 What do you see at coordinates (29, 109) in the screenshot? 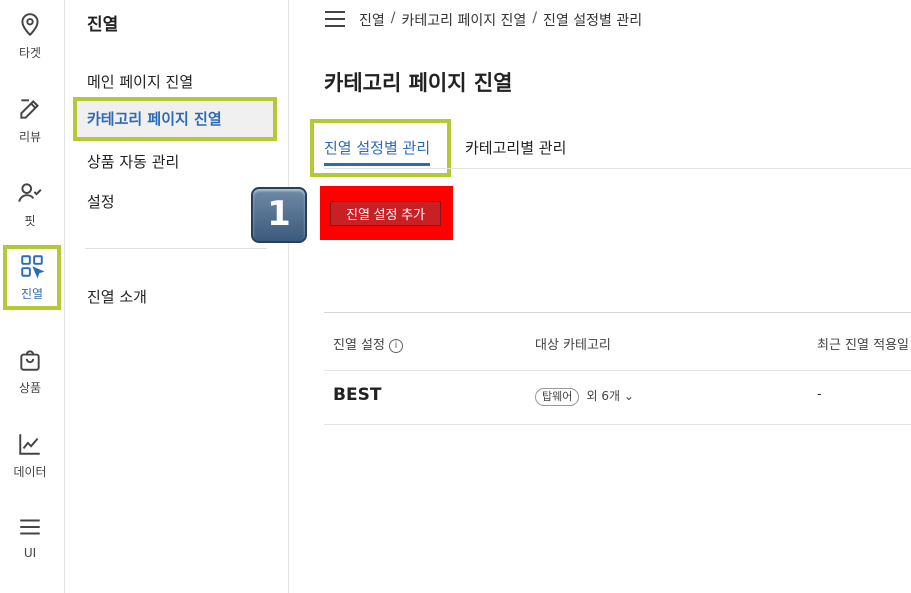
I see `edit-icon` at bounding box center [29, 109].